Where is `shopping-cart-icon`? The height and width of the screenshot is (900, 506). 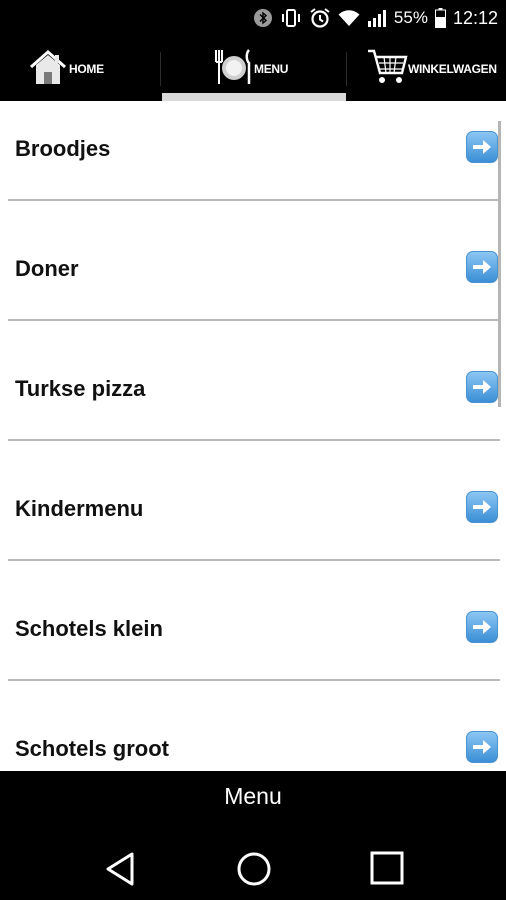 shopping-cart-icon is located at coordinates (387, 68).